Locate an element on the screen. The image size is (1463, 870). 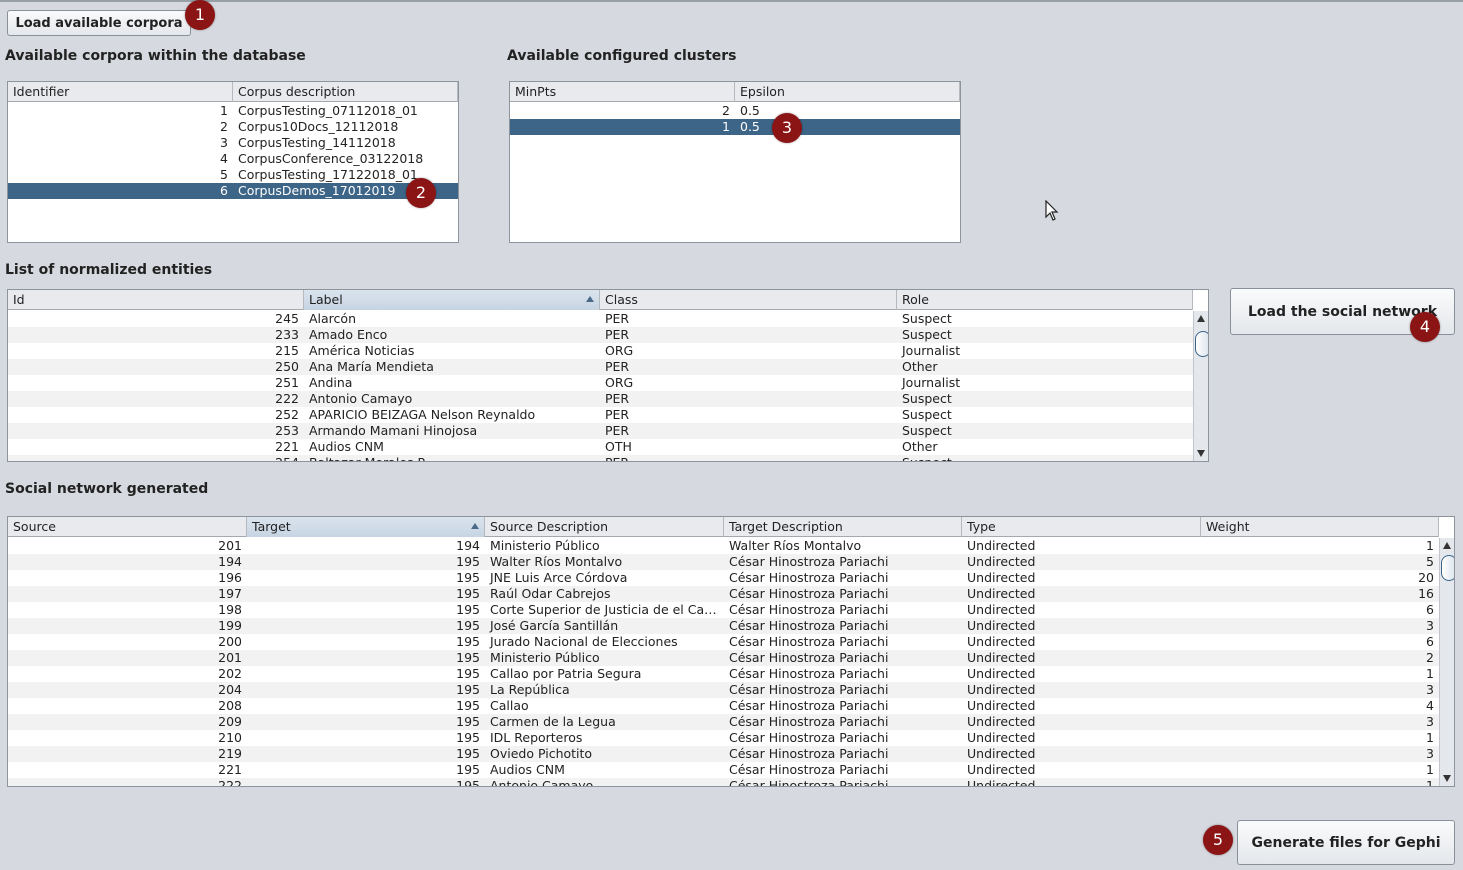
table-row: 233 Amado Enco PER Suspect is located at coordinates (600, 335).